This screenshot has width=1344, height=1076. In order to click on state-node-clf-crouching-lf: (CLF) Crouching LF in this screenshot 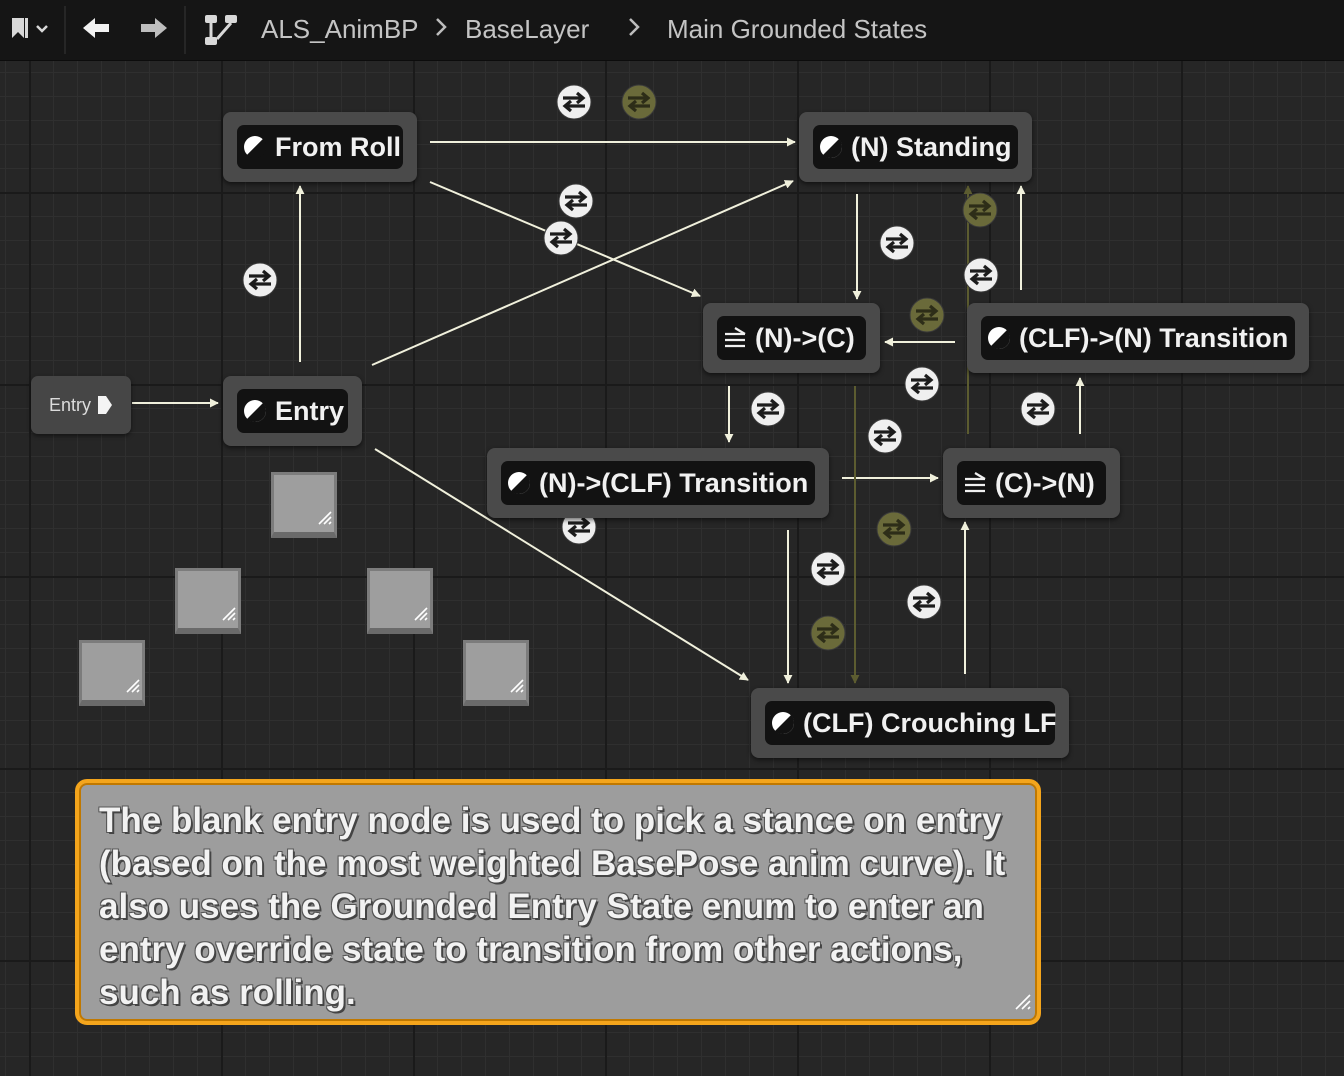, I will do `click(910, 723)`.